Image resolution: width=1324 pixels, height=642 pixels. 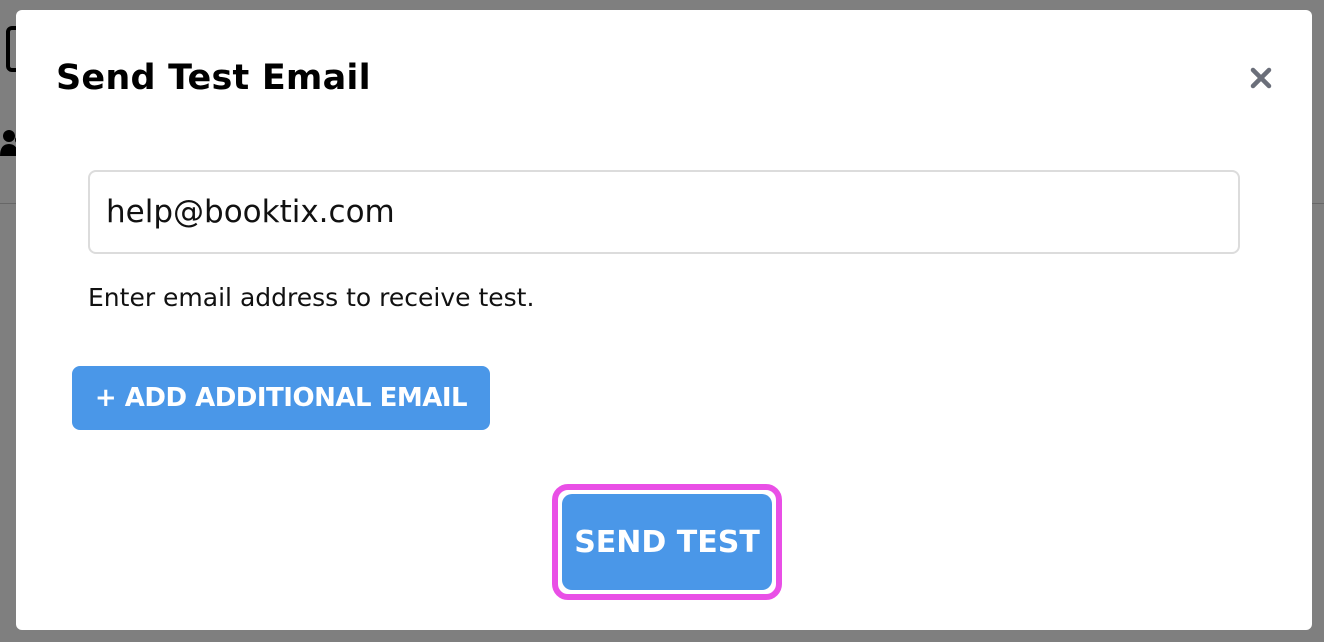 I want to click on add-additional-email-button: + ADD ADDITIONAL EMAIL, so click(x=281, y=398).